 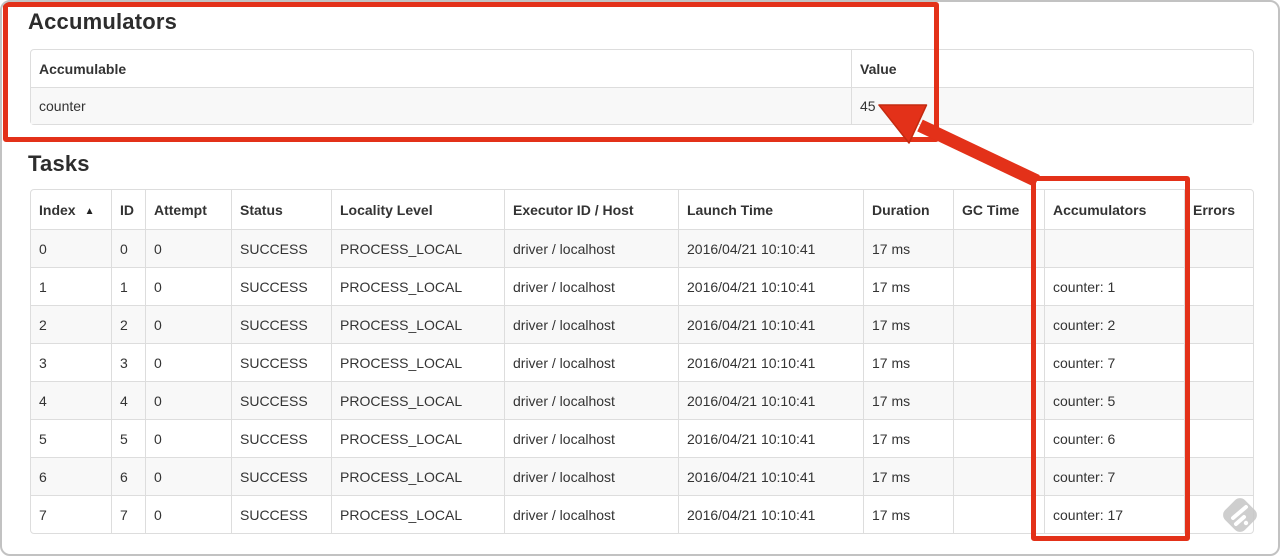 I want to click on cell-index: 6, so click(x=71, y=476).